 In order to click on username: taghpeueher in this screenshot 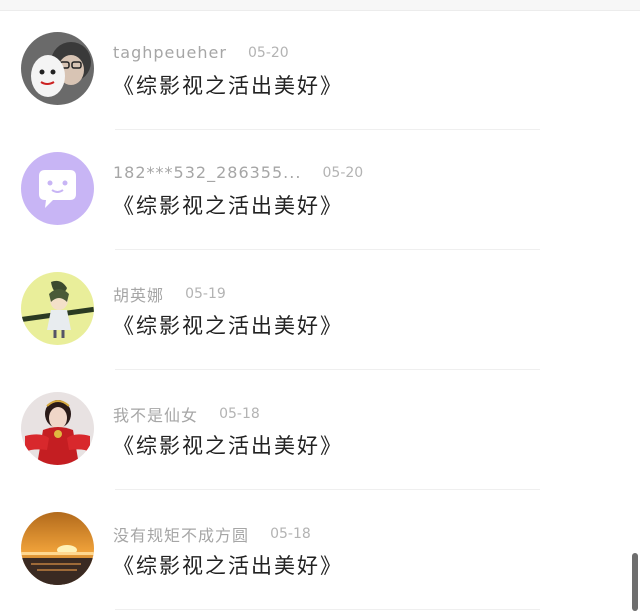, I will do `click(170, 52)`.